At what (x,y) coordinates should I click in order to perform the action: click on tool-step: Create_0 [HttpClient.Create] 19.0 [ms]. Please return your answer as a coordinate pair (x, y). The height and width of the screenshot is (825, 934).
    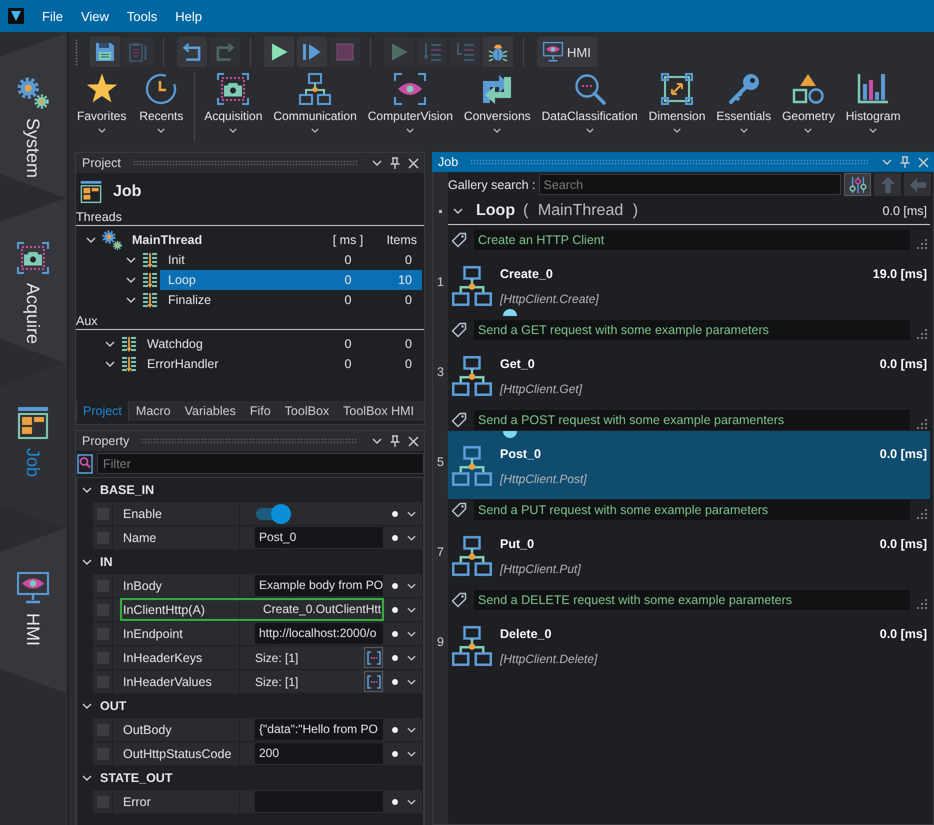
    Looking at the image, I should click on (689, 285).